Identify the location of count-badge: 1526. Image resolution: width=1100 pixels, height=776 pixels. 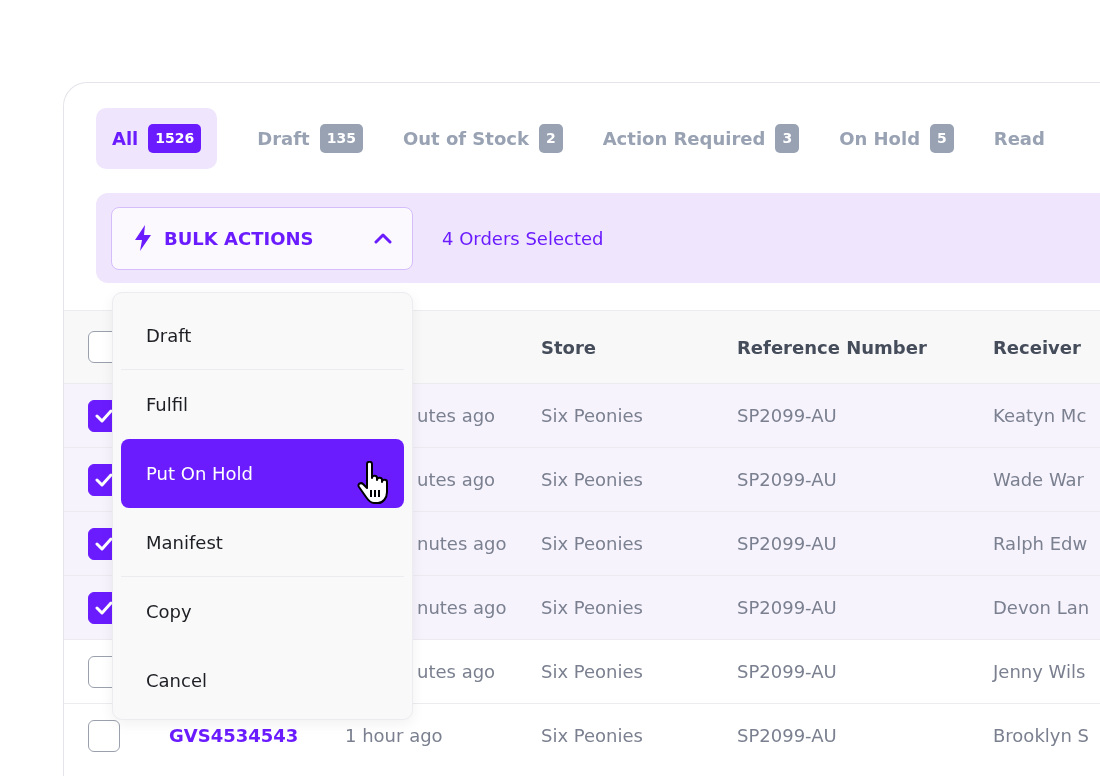
(175, 138).